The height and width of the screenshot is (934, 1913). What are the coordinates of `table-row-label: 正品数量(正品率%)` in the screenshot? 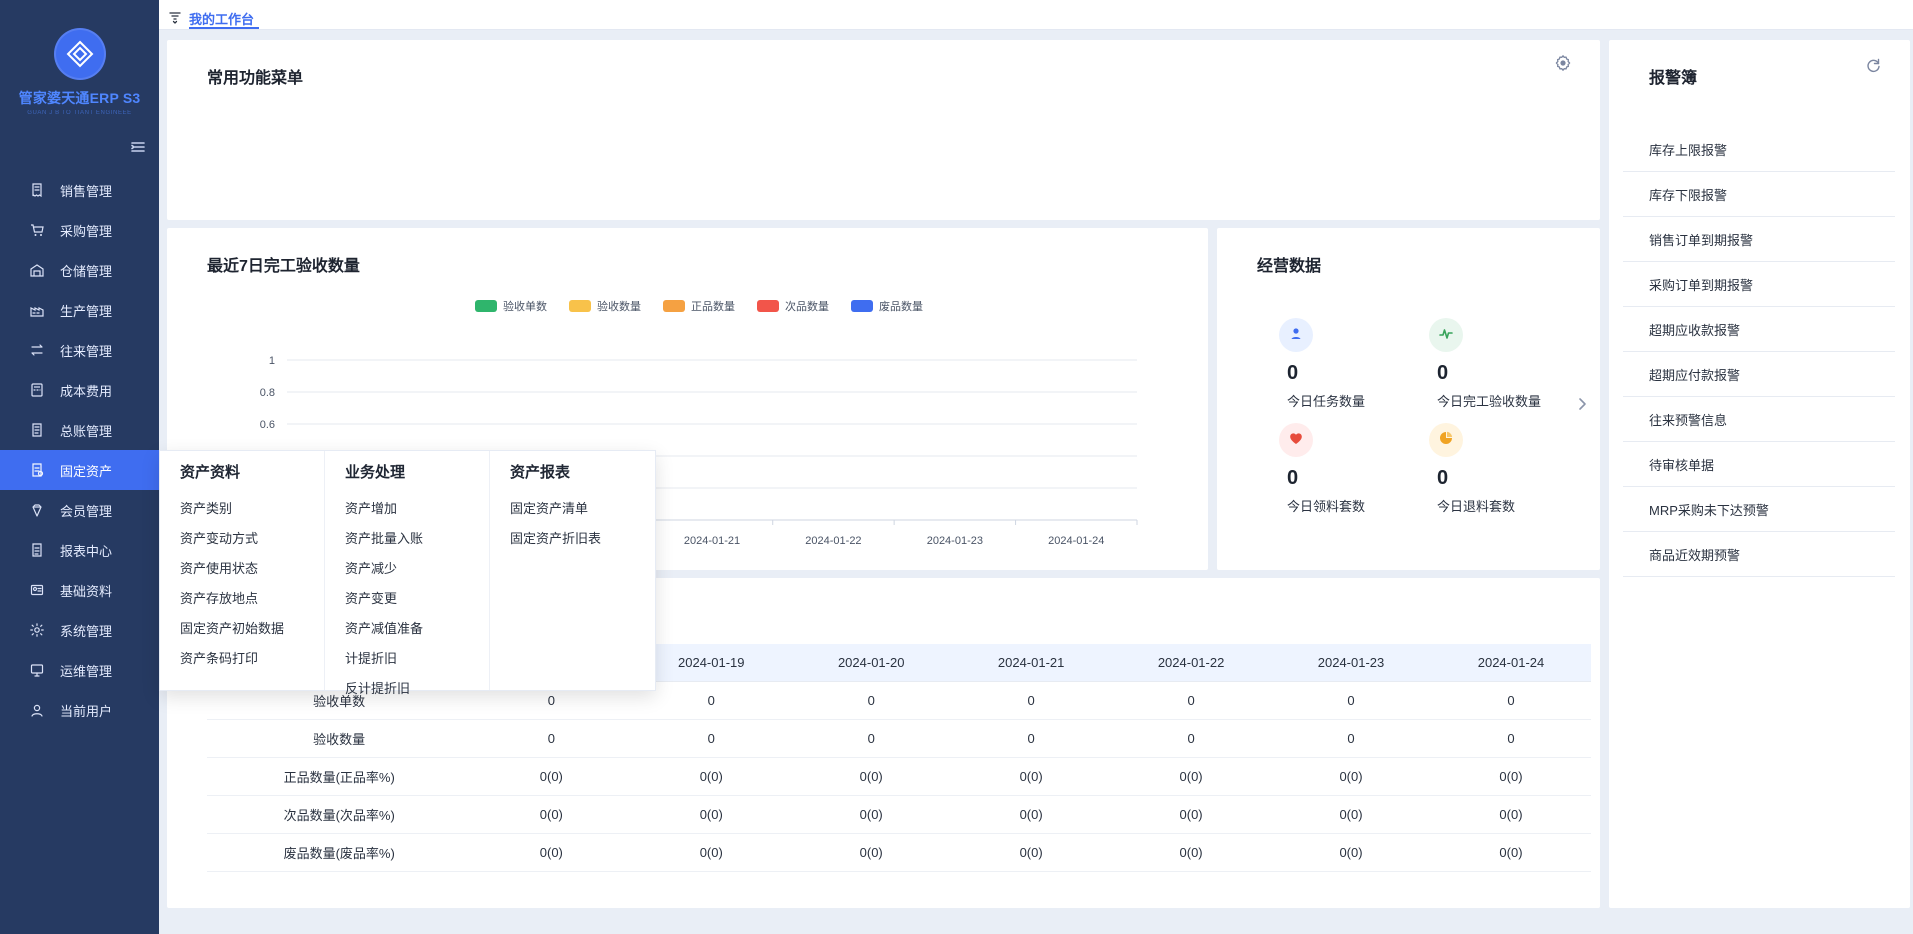 It's located at (339, 776).